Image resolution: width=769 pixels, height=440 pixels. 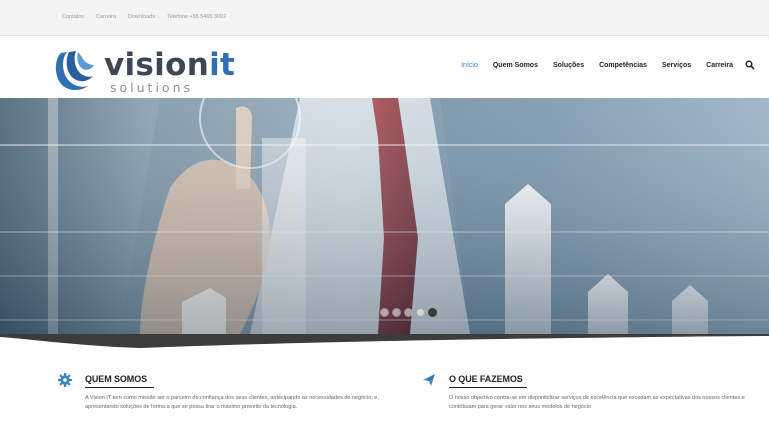 What do you see at coordinates (65, 380) in the screenshot?
I see `gear-icon` at bounding box center [65, 380].